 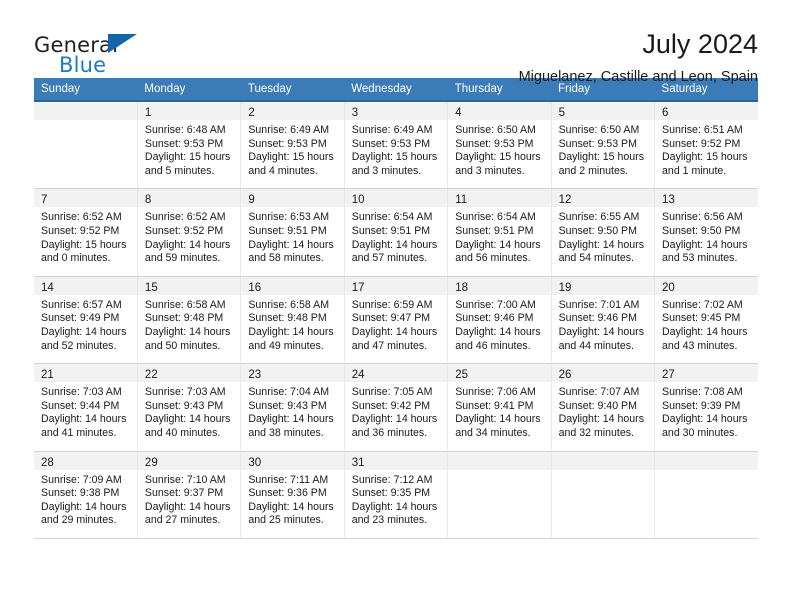 I want to click on sunrise-text: Sunrise: 6:59 AM, so click(x=392, y=304).